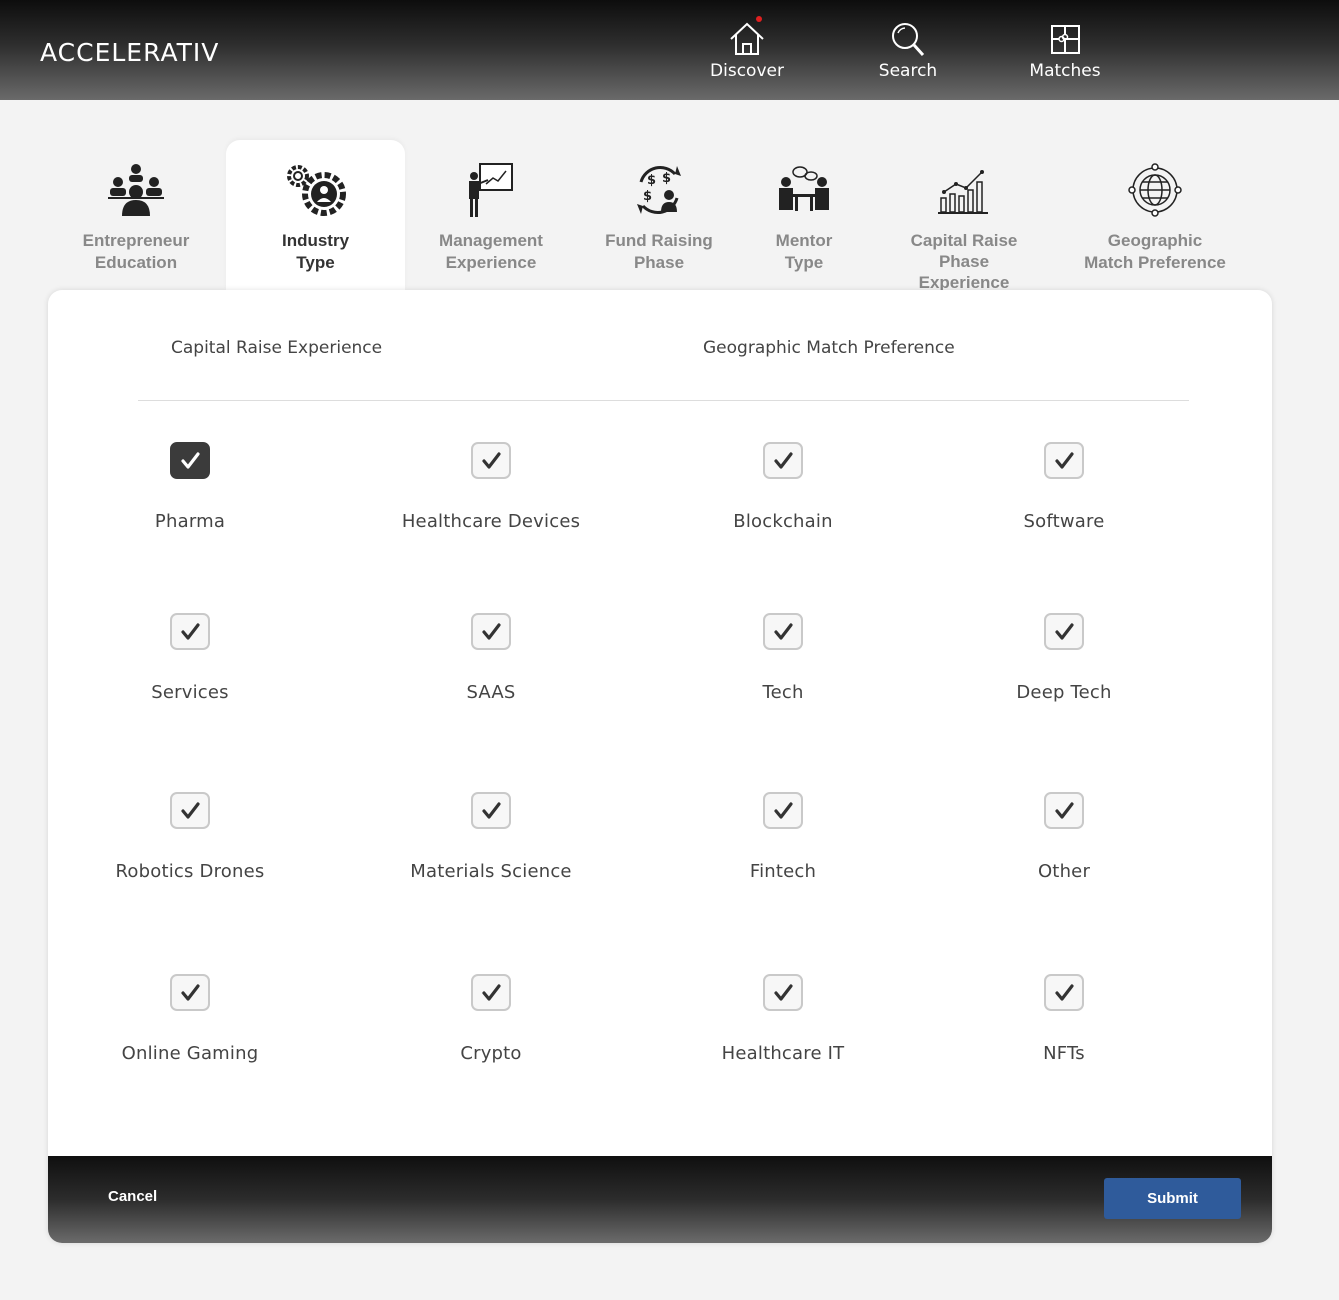 The image size is (1339, 1300). I want to click on notification-dot, so click(759, 19).